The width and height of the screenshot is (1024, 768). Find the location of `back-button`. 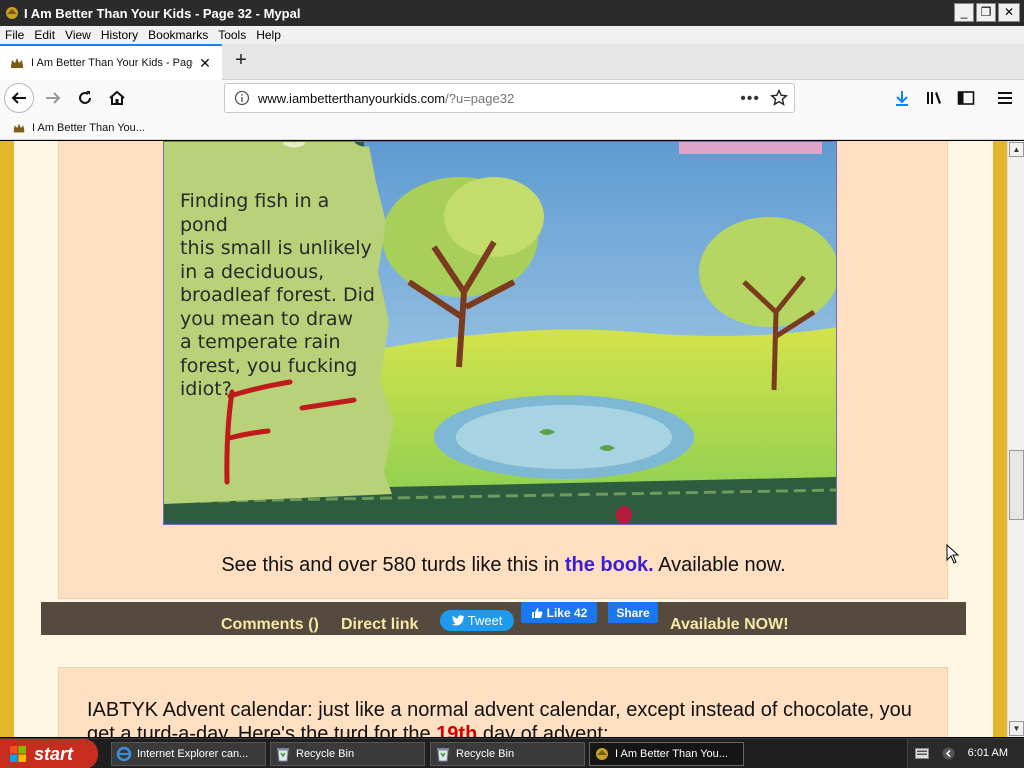

back-button is located at coordinates (19, 98).